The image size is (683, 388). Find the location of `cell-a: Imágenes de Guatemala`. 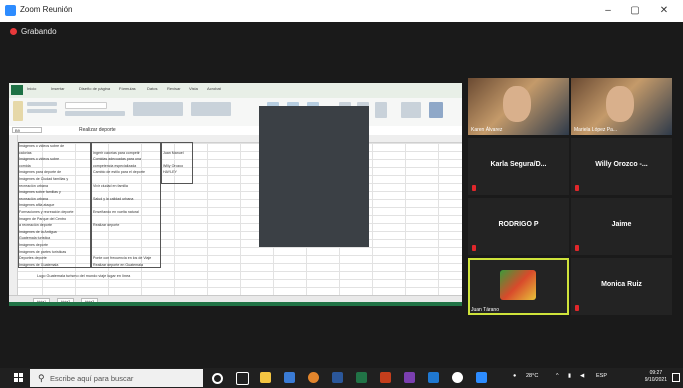

cell-a: Imágenes de Guatemala is located at coordinates (54, 265).